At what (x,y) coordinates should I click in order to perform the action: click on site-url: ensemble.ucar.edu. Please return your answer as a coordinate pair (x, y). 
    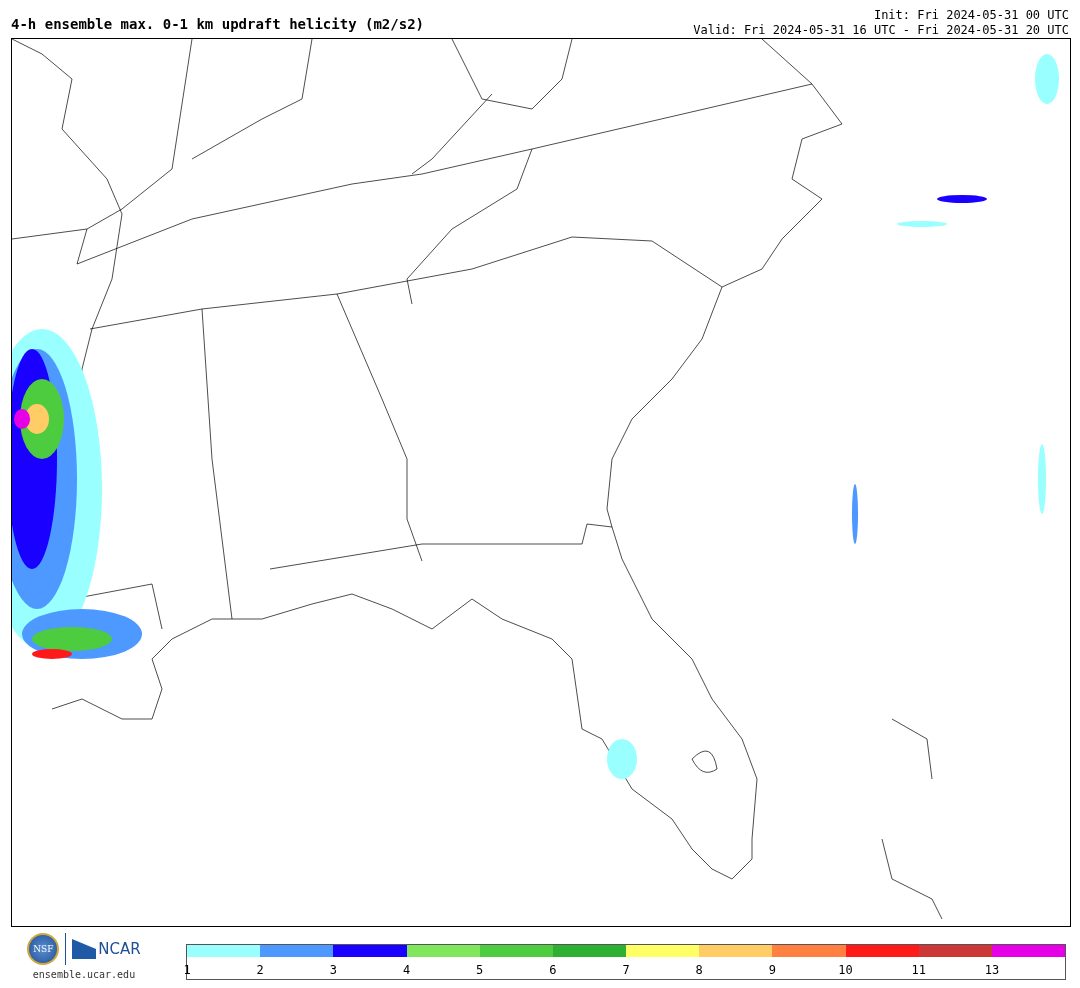
    Looking at the image, I should click on (84, 974).